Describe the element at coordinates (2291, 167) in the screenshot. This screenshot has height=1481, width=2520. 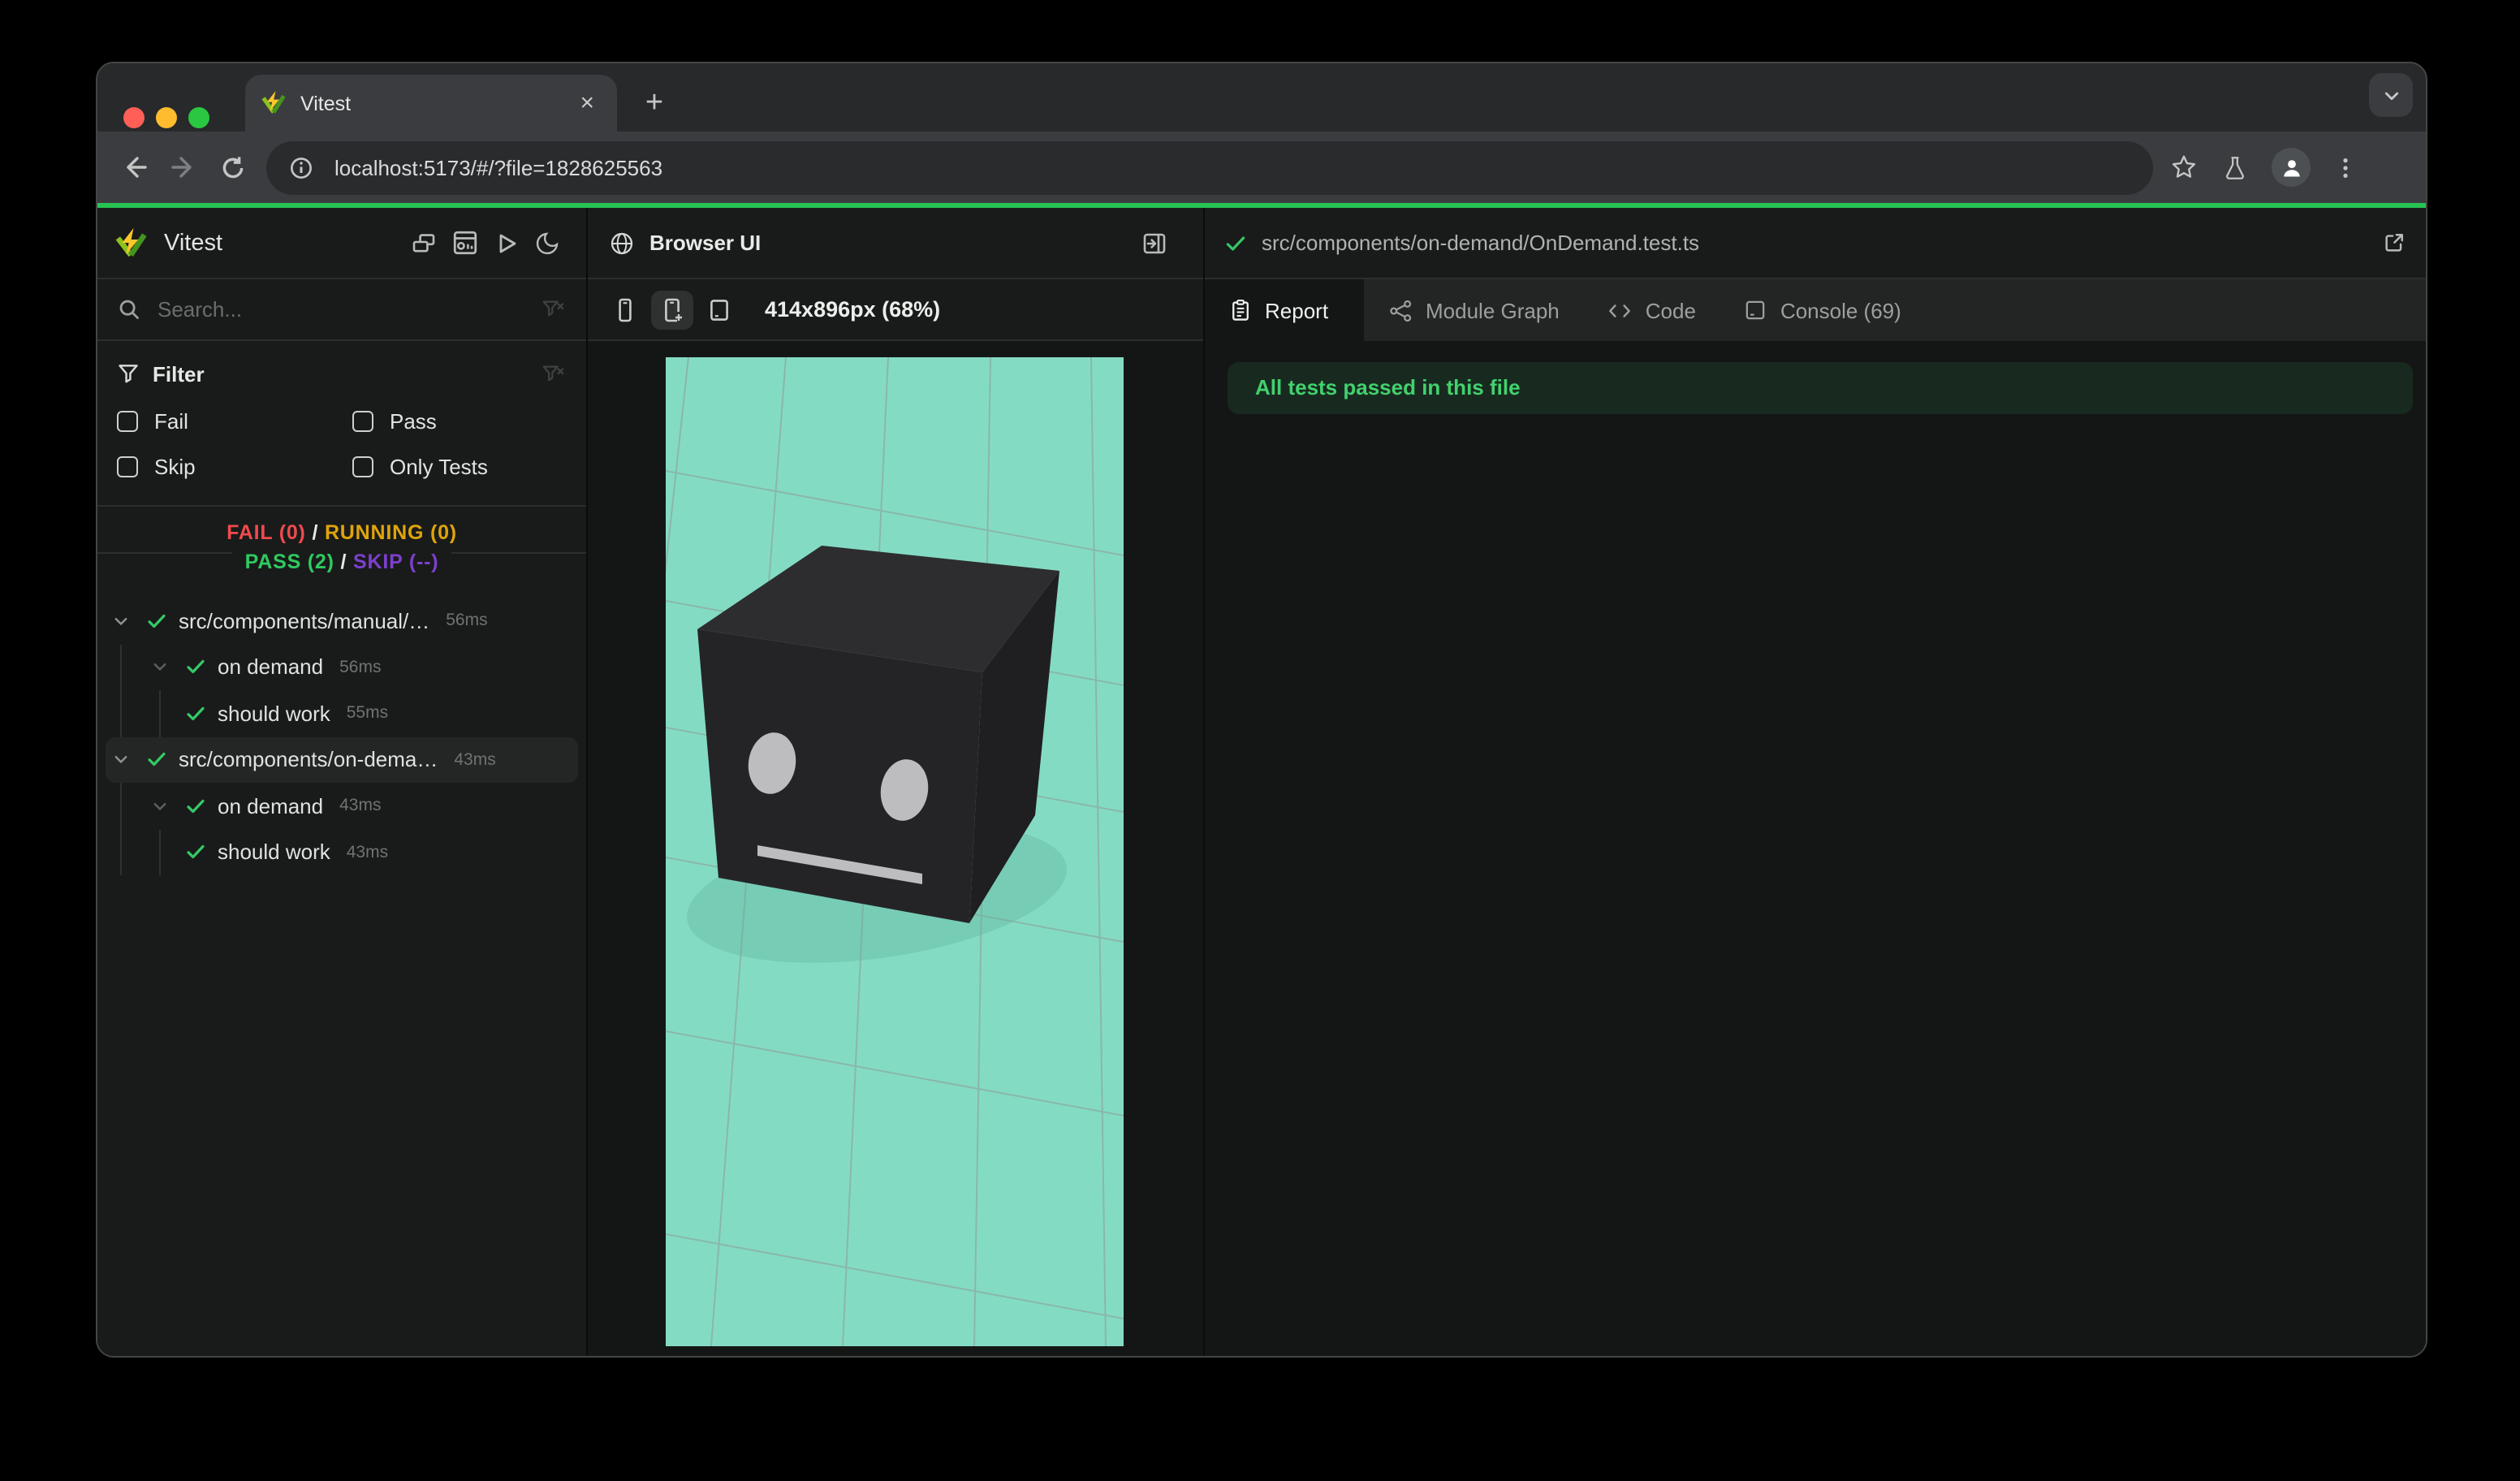
I see `profile-avatar` at that location.